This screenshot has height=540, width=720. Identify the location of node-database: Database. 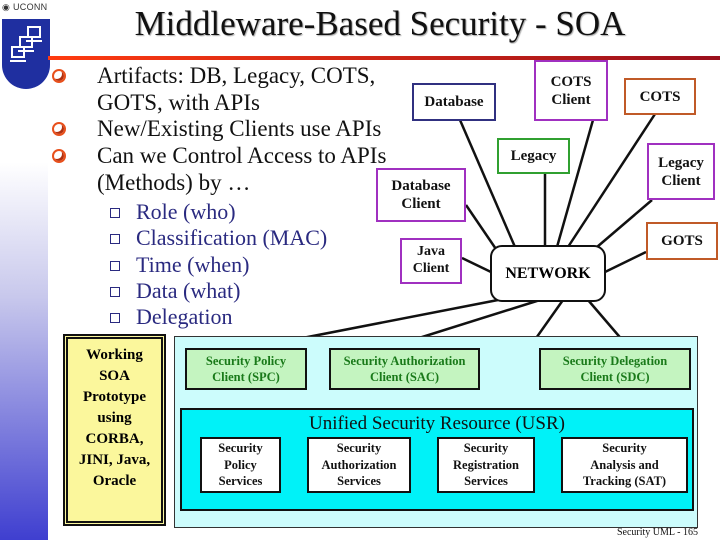
(454, 102).